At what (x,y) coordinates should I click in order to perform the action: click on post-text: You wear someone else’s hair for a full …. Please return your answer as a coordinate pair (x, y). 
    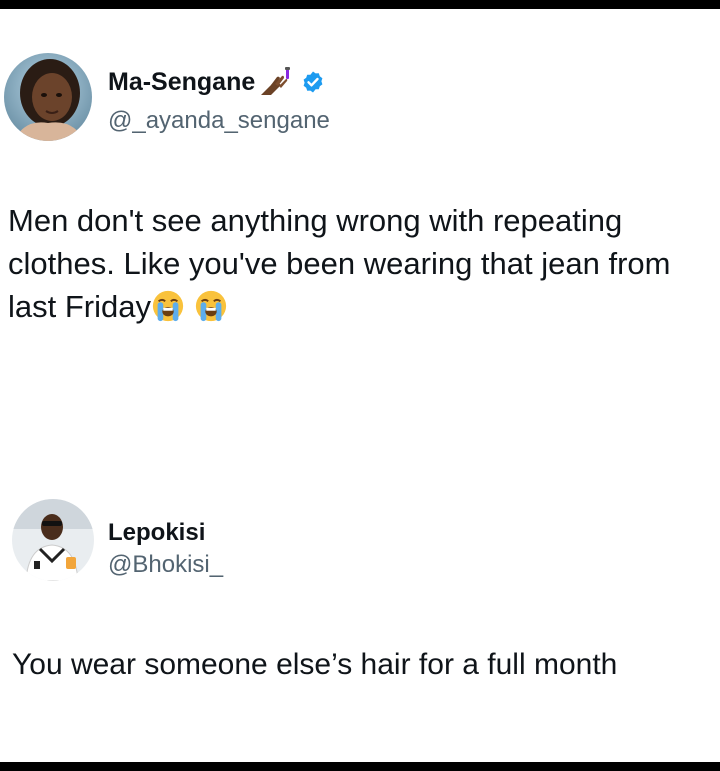
    Looking at the image, I should click on (362, 664).